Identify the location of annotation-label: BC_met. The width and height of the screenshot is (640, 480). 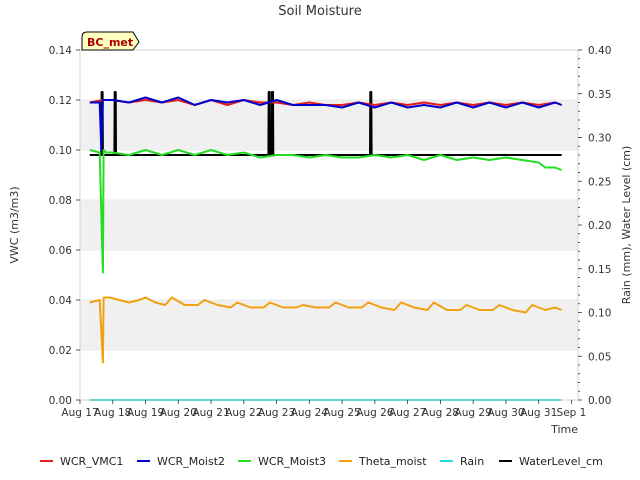
(110, 42).